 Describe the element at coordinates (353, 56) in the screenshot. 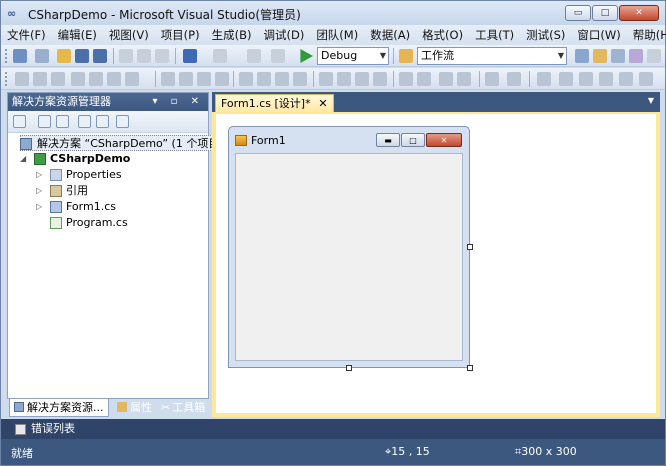

I see `solution-configuration-select: Debug ▼` at that location.